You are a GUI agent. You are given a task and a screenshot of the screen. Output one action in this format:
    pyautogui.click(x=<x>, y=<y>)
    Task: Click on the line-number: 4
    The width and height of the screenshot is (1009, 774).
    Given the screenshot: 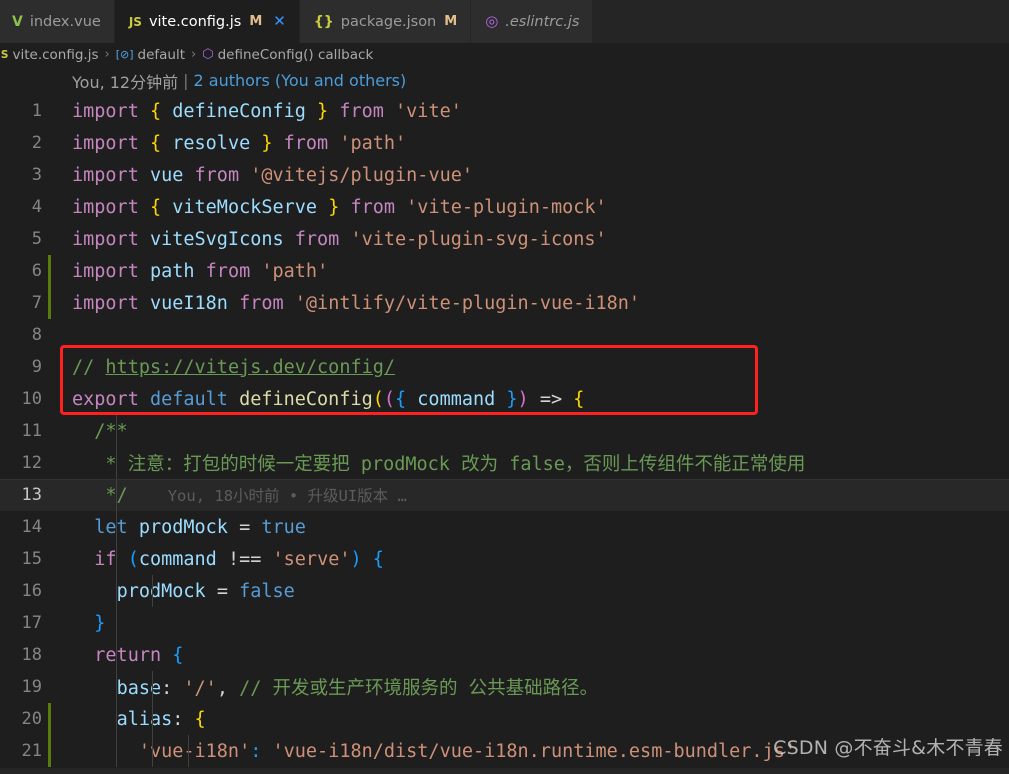 What is the action you would take?
    pyautogui.click(x=36, y=207)
    